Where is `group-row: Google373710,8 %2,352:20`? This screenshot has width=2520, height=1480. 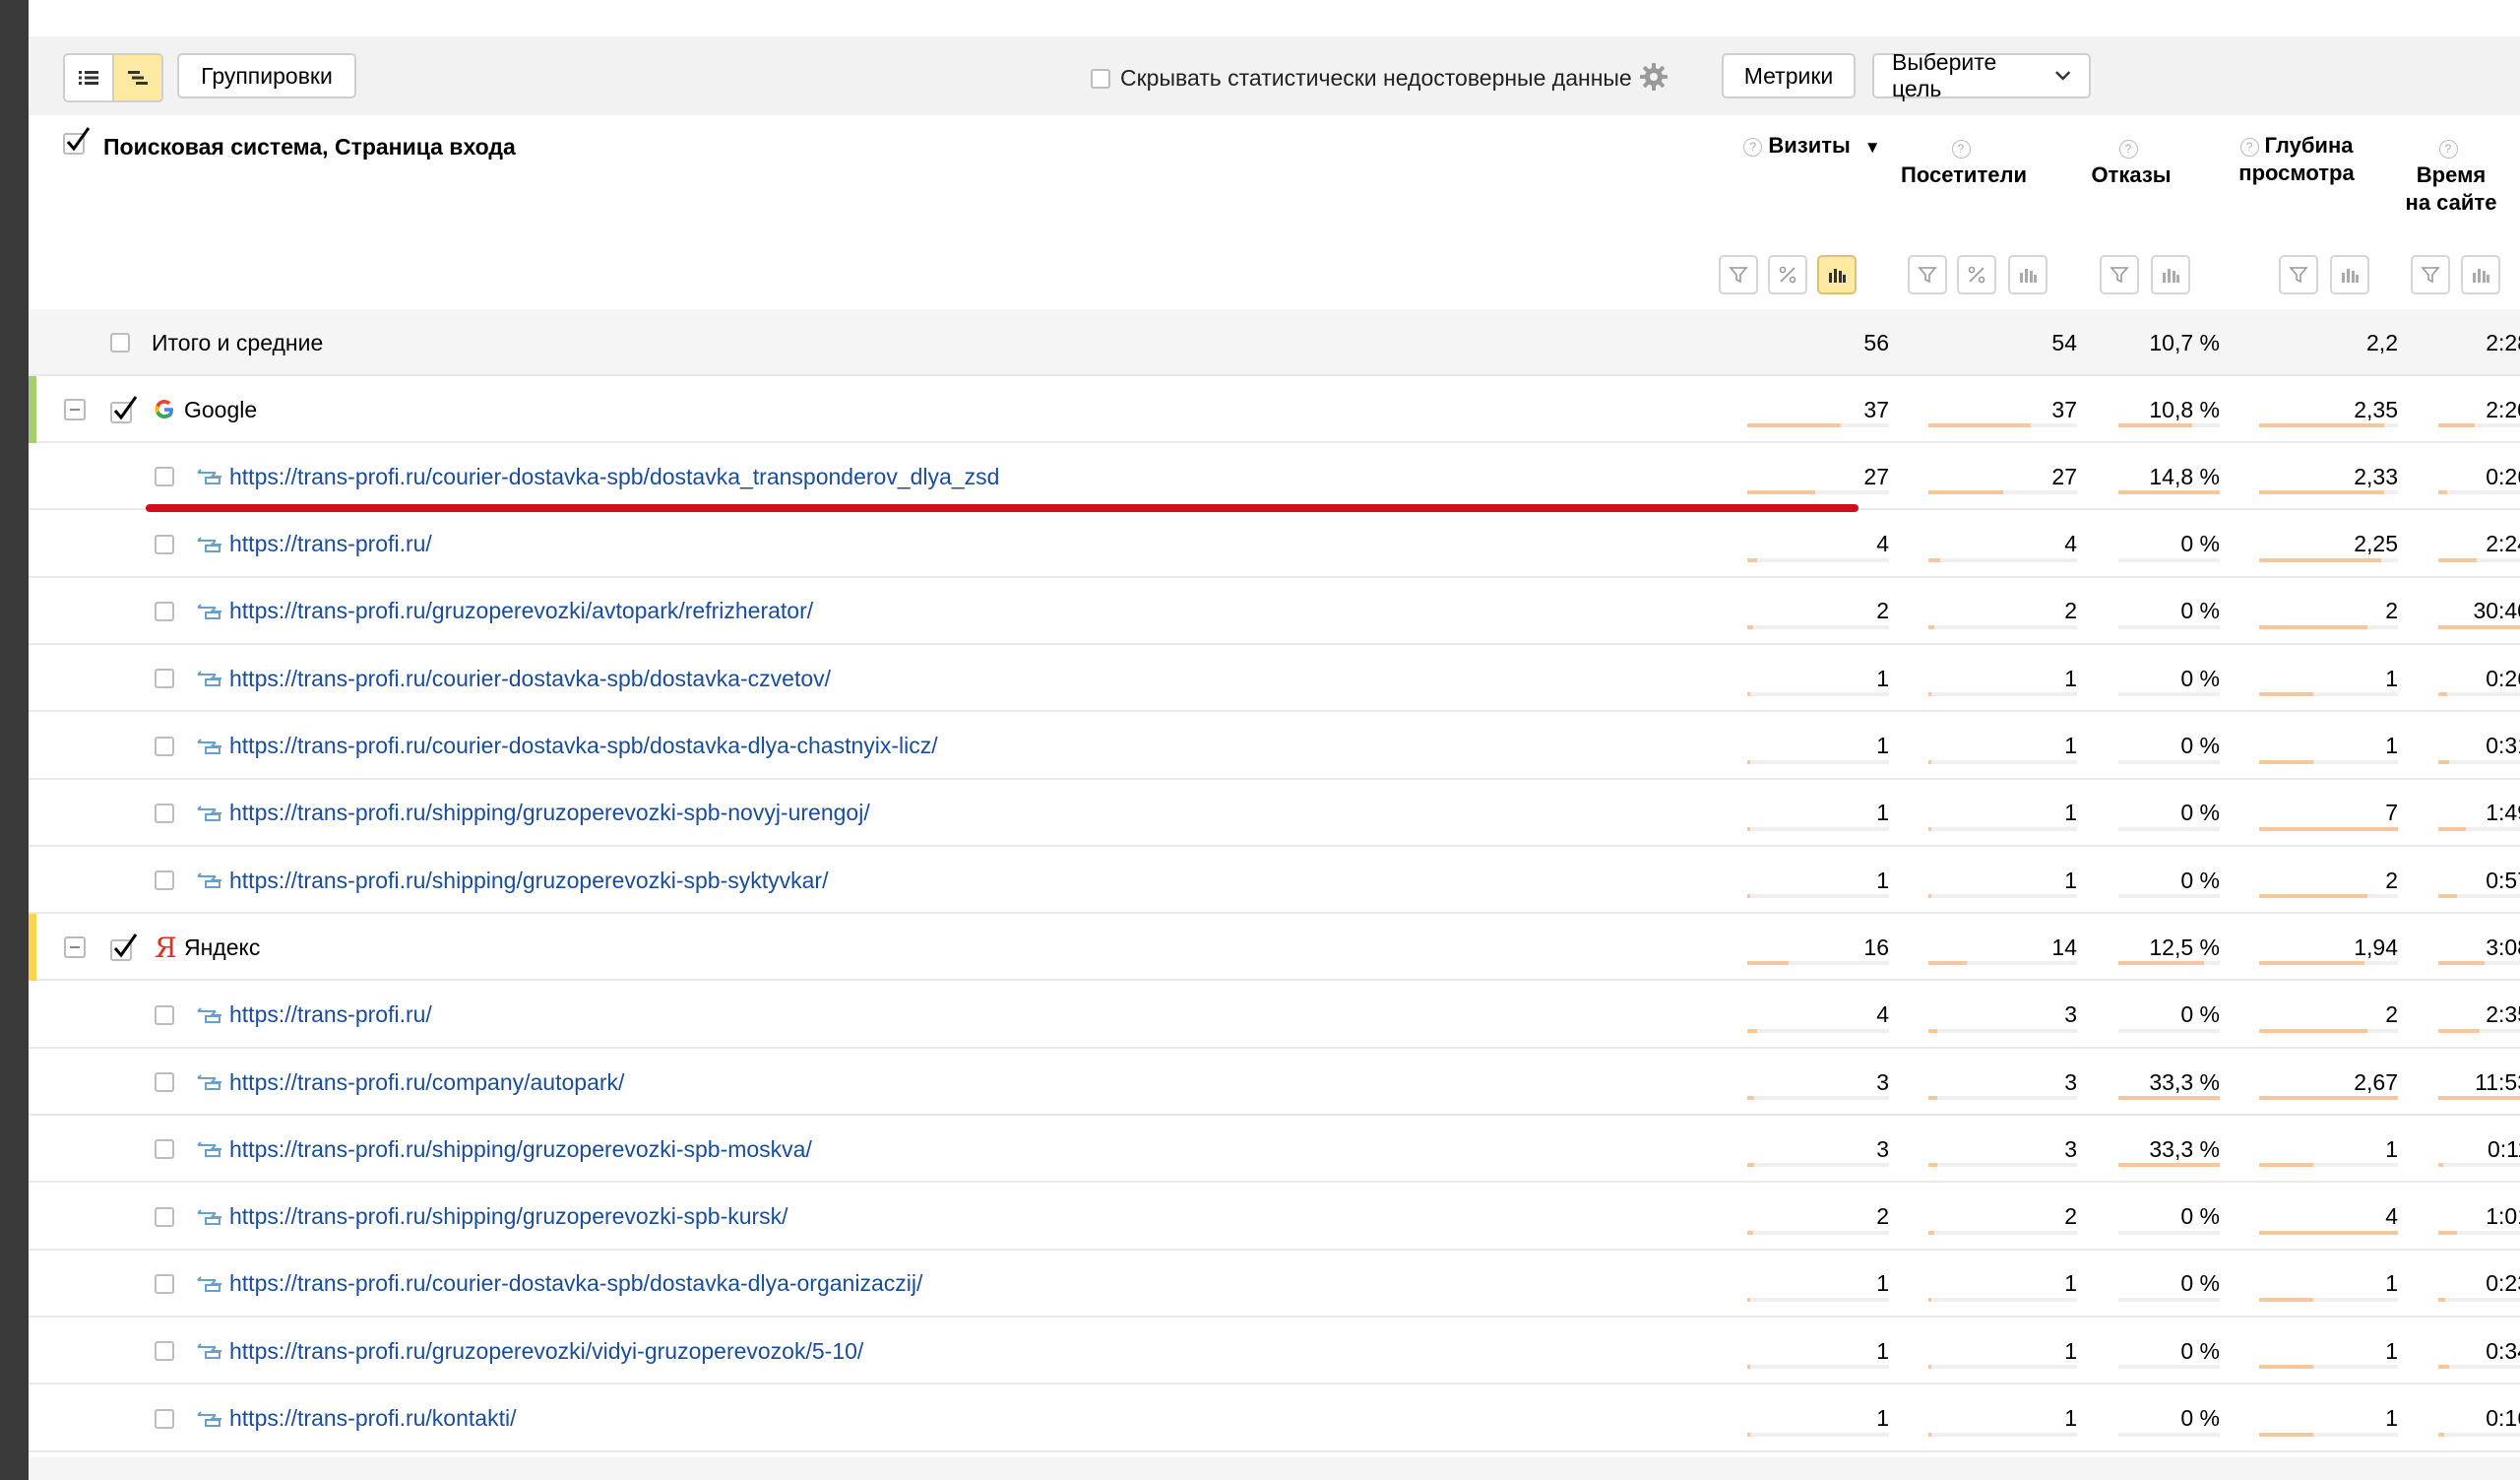 group-row: Google373710,8 %2,352:20 is located at coordinates (1274, 409).